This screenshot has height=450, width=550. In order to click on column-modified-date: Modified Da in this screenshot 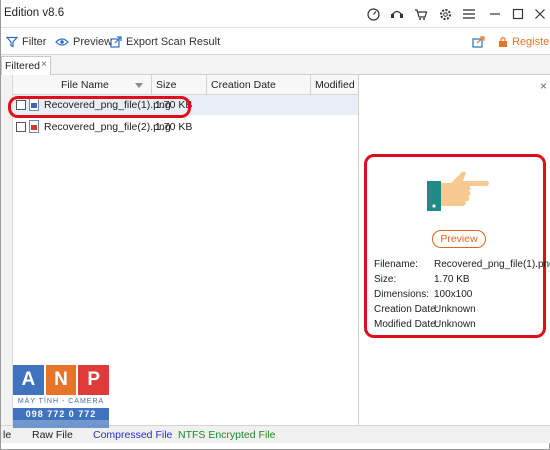, I will do `click(334, 85)`.